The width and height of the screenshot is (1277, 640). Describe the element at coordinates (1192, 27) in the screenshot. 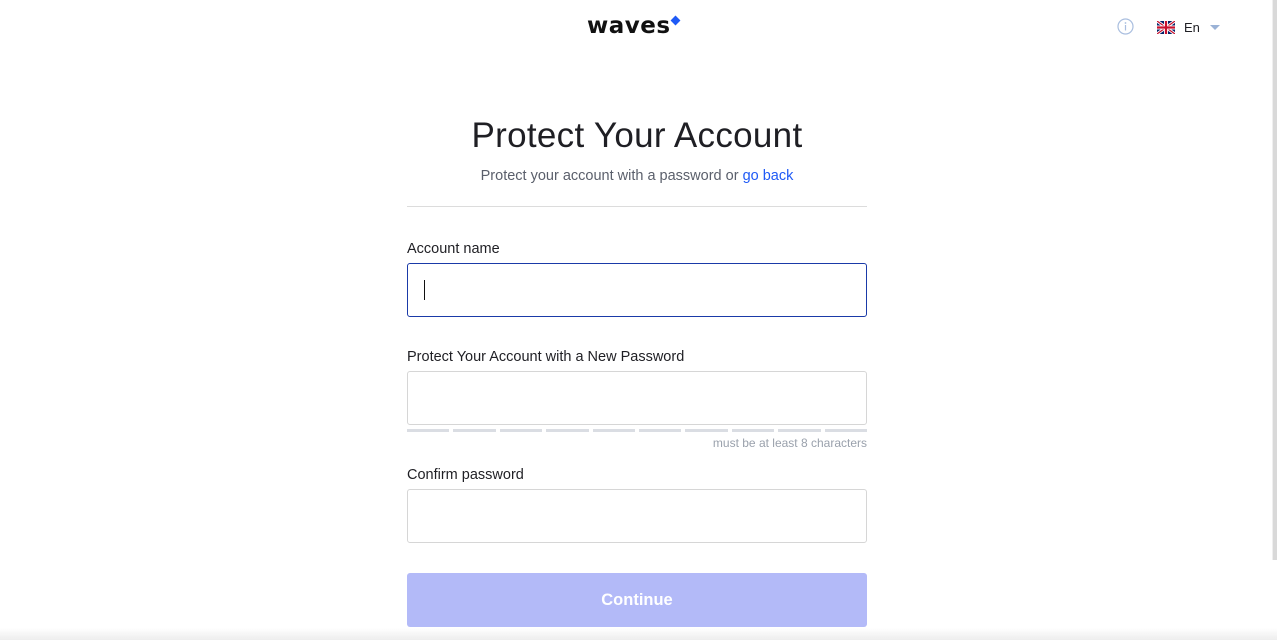

I see `language-label: En` at that location.